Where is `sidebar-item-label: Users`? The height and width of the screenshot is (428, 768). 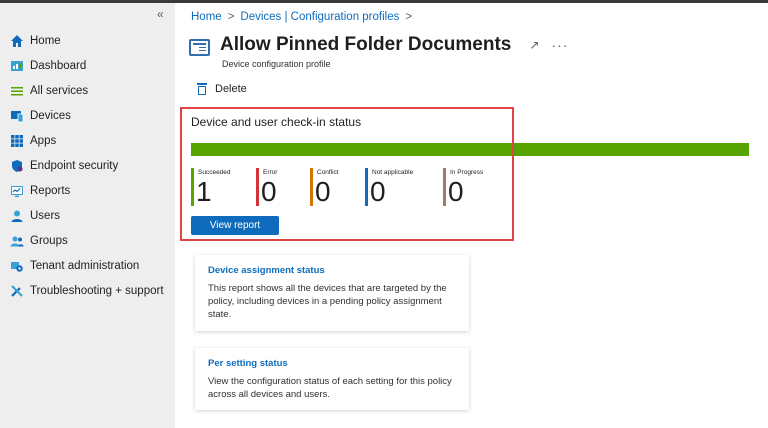 sidebar-item-label: Users is located at coordinates (45, 215).